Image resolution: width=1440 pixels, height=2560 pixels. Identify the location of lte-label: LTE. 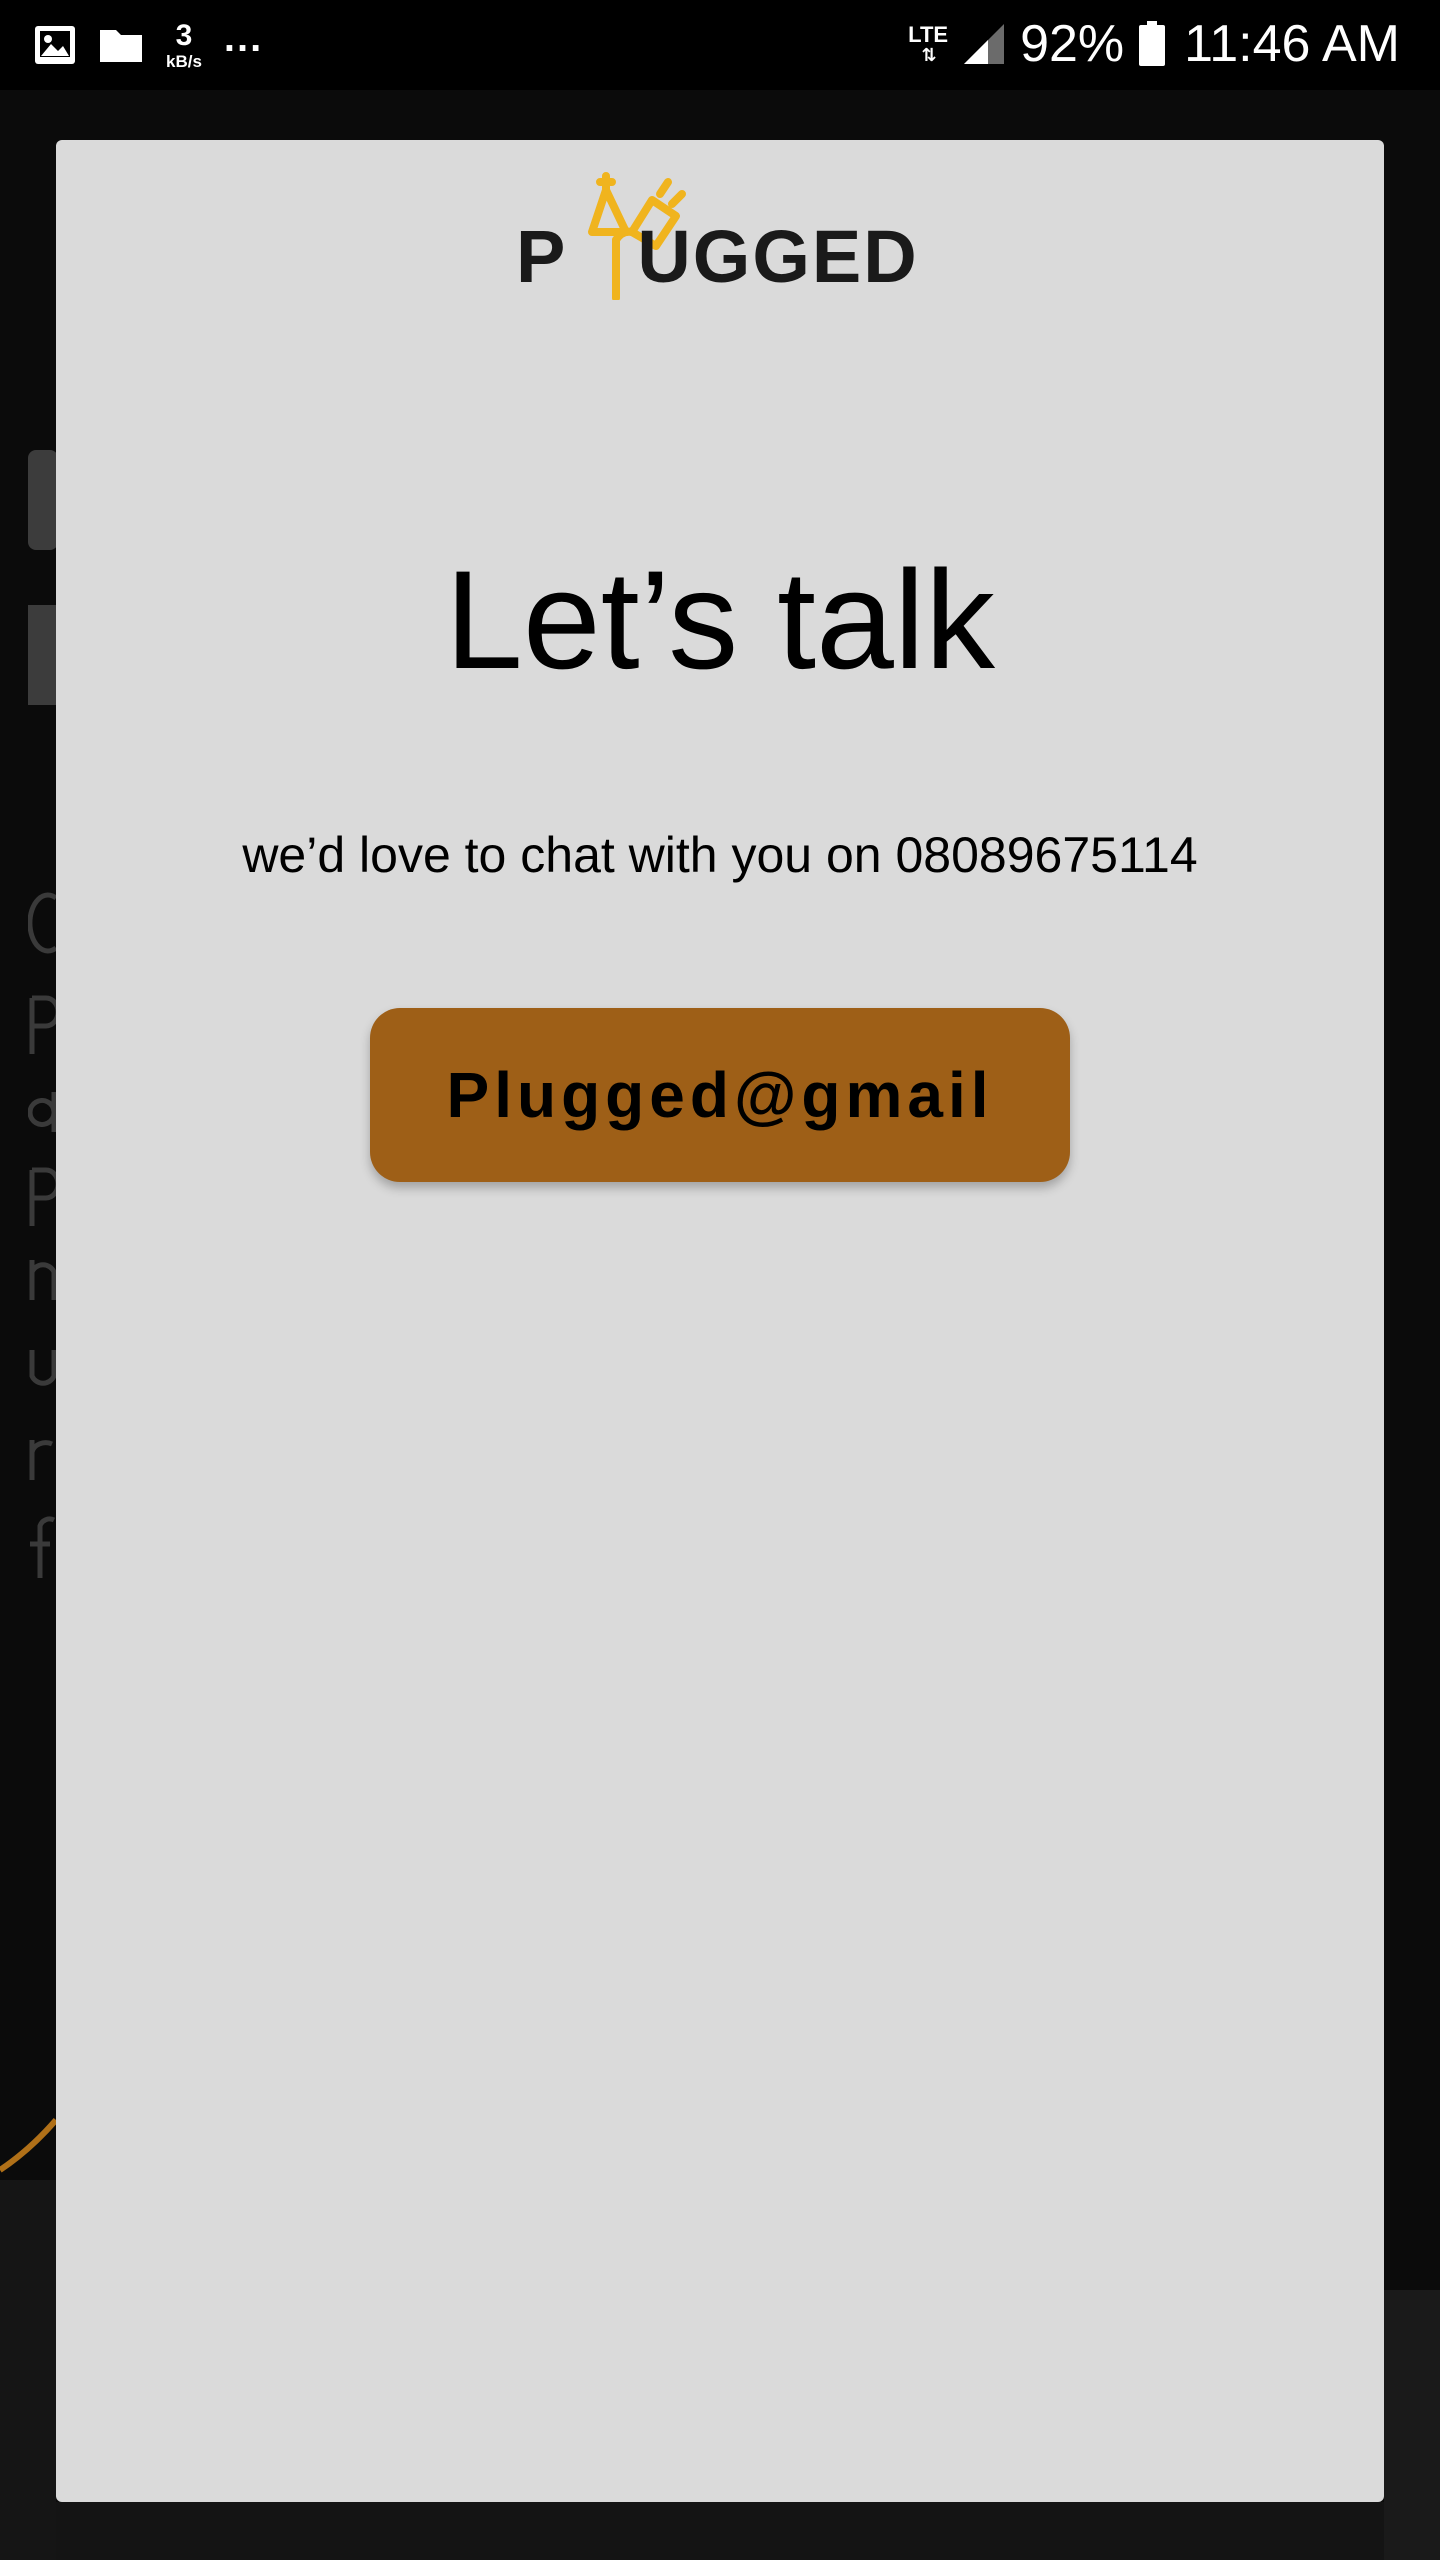
(928, 34).